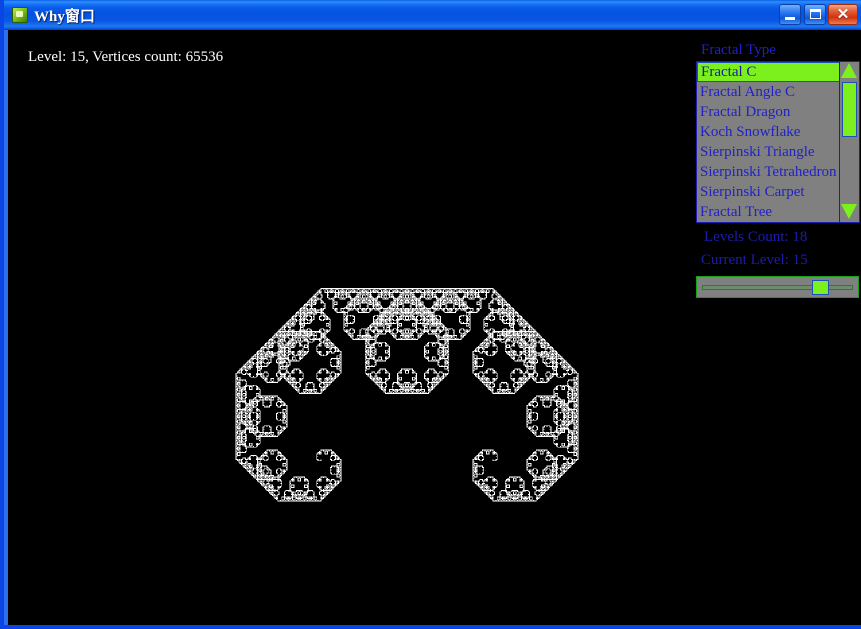 The width and height of the screenshot is (861, 629). Describe the element at coordinates (849, 142) in the screenshot. I see `listbox-scrollbar` at that location.